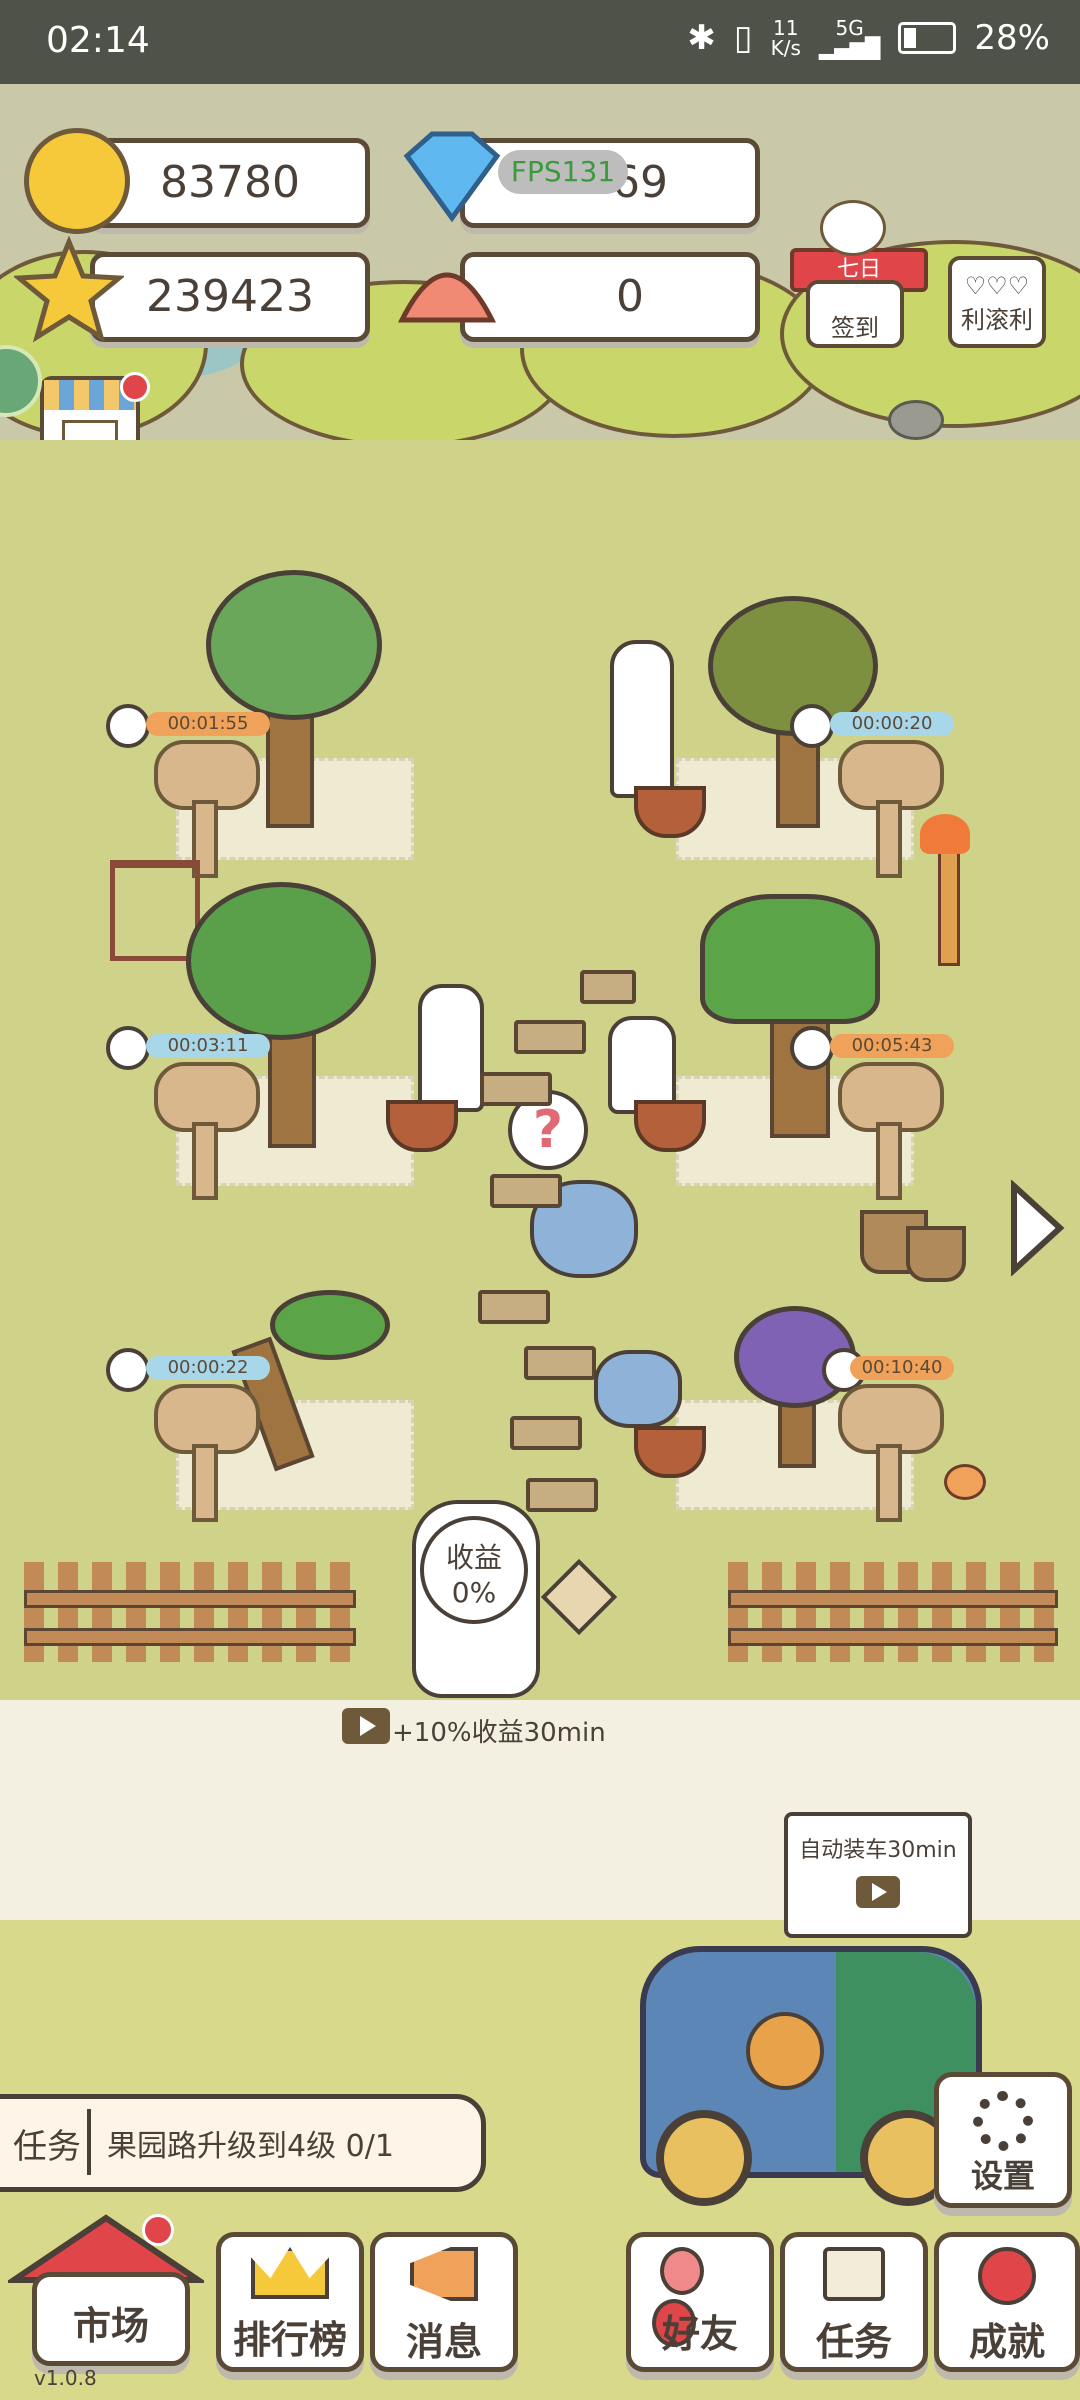  Describe the element at coordinates (250, 2146) in the screenshot. I see `task-text: 果园路升级到4级 0/1` at that location.